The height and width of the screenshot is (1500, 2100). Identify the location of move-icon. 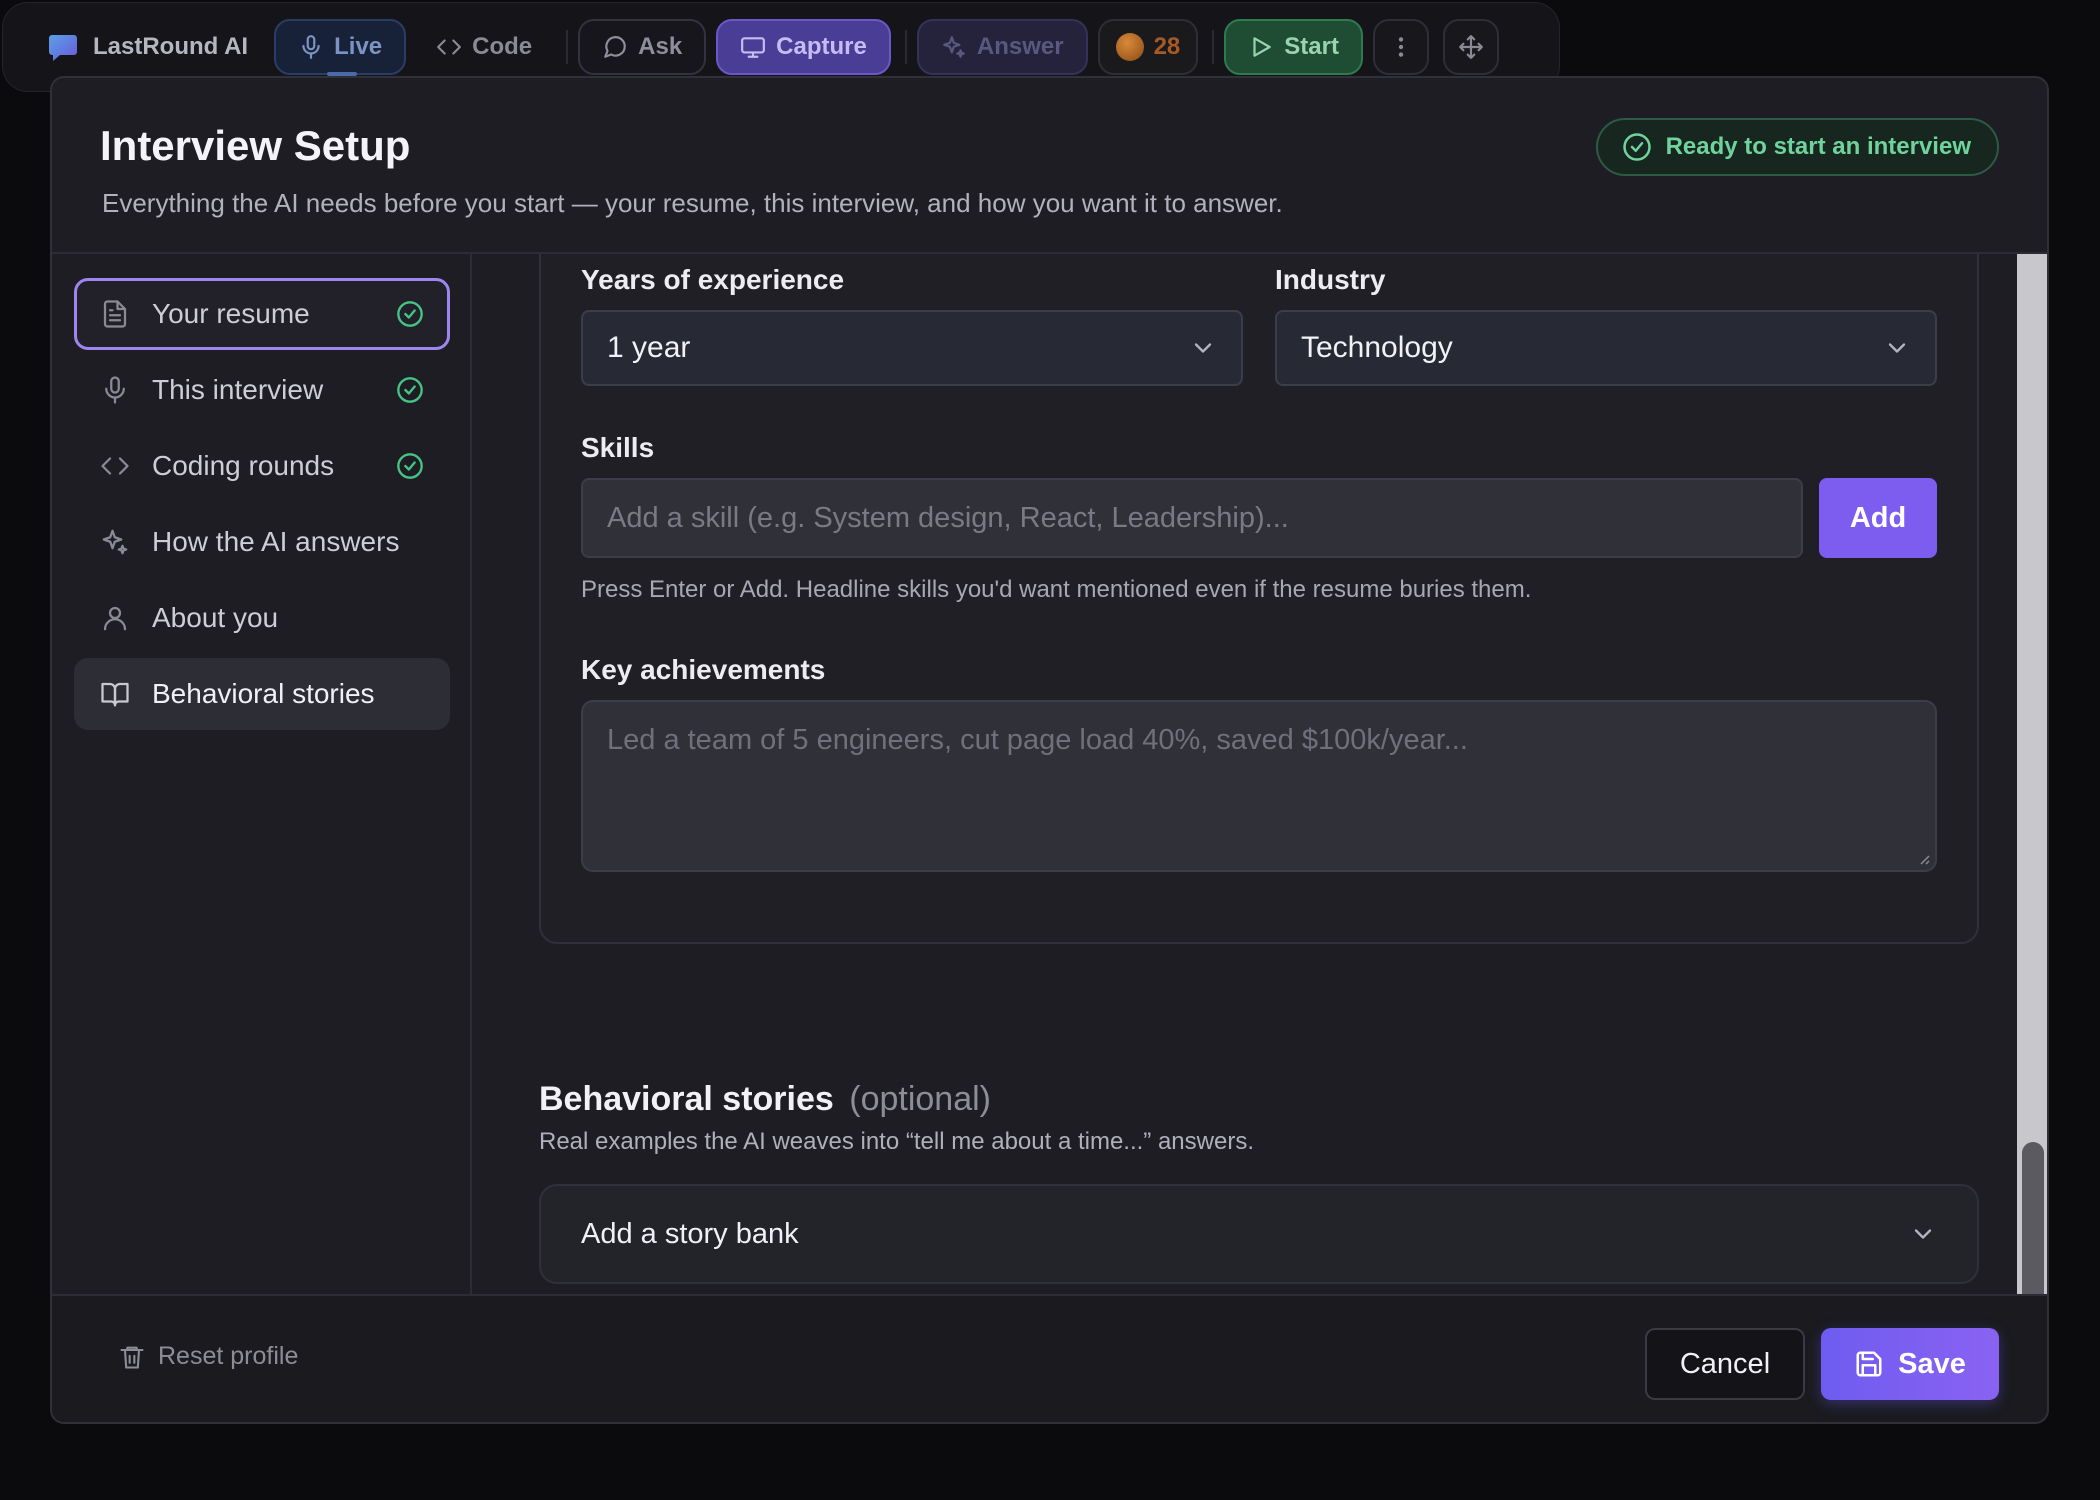
(1471, 47).